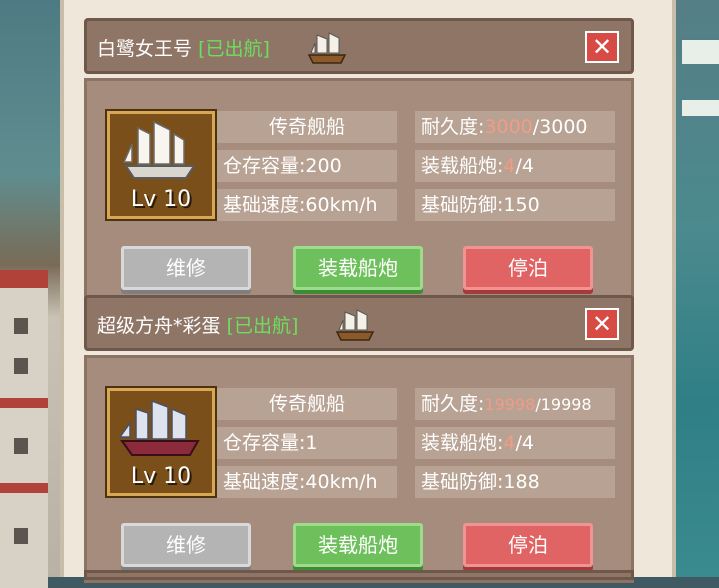 The width and height of the screenshot is (719, 588). What do you see at coordinates (341, 482) in the screenshot?
I see `speed-value: 40km/h` at bounding box center [341, 482].